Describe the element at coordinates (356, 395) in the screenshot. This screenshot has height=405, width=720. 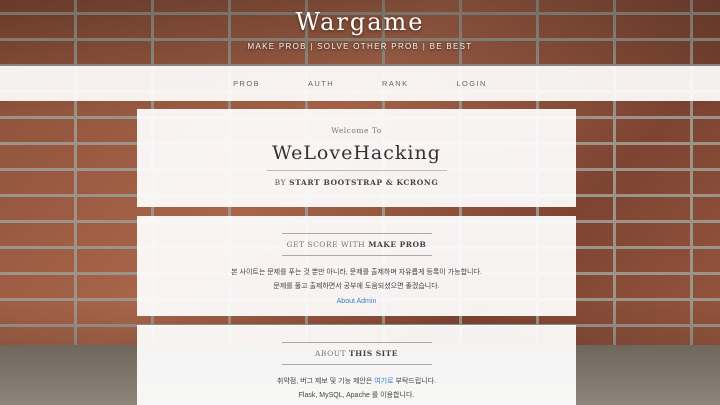
I see `about-line-2: Flask, MySQL, Apache 를 이용합니다.` at that location.